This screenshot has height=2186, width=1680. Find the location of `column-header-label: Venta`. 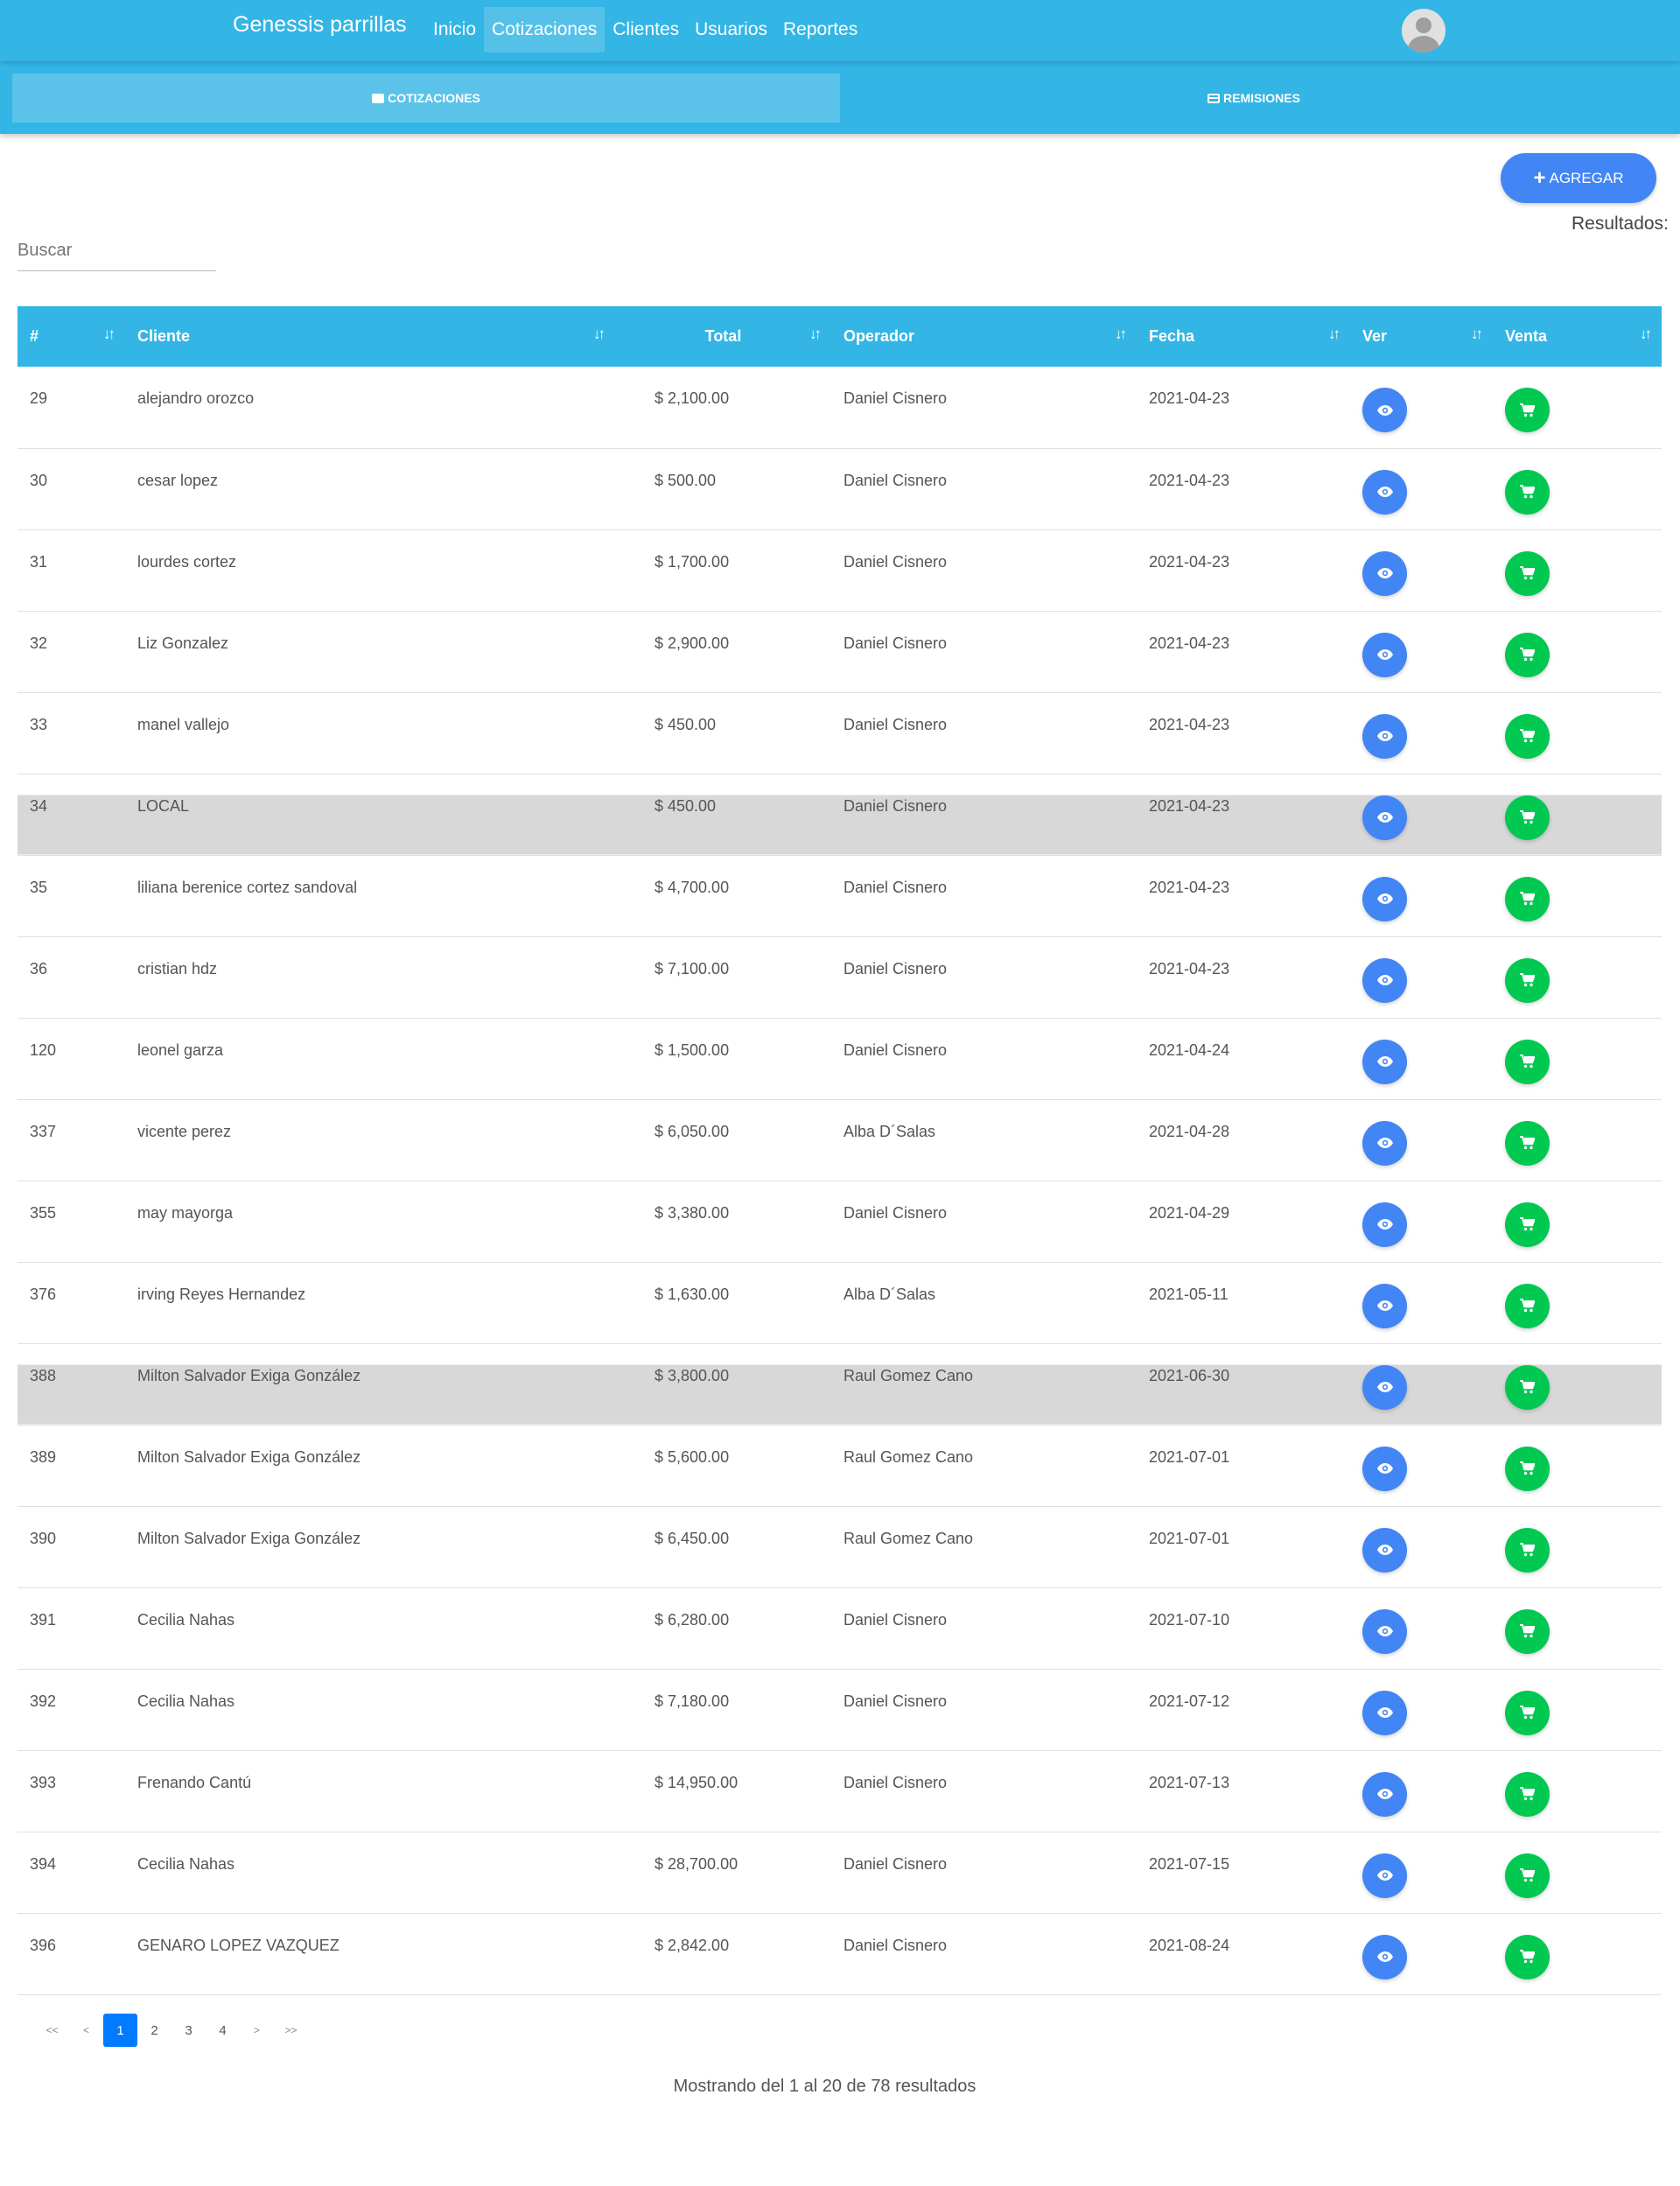

column-header-label: Venta is located at coordinates (1526, 336).